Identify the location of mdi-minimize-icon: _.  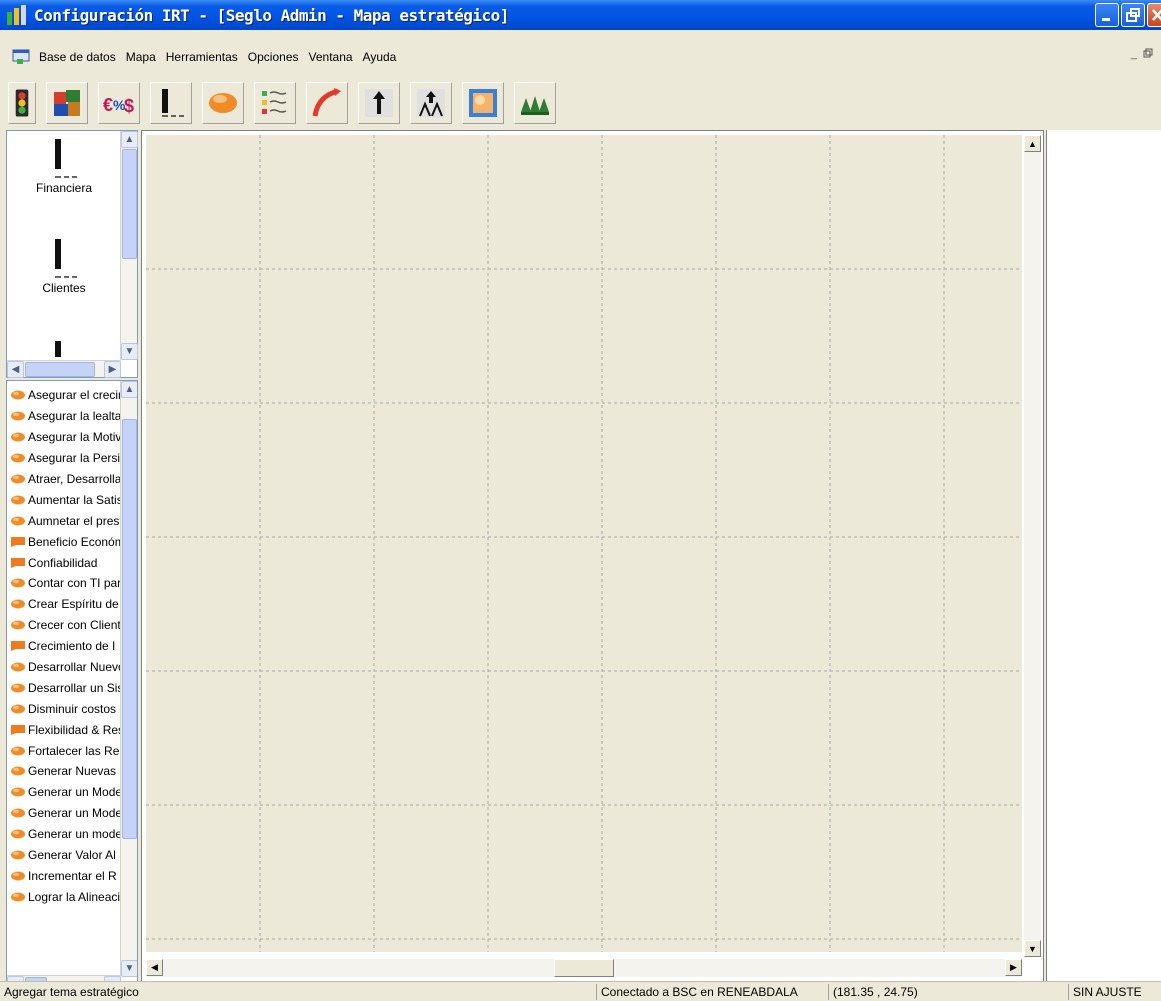
(1134, 54).